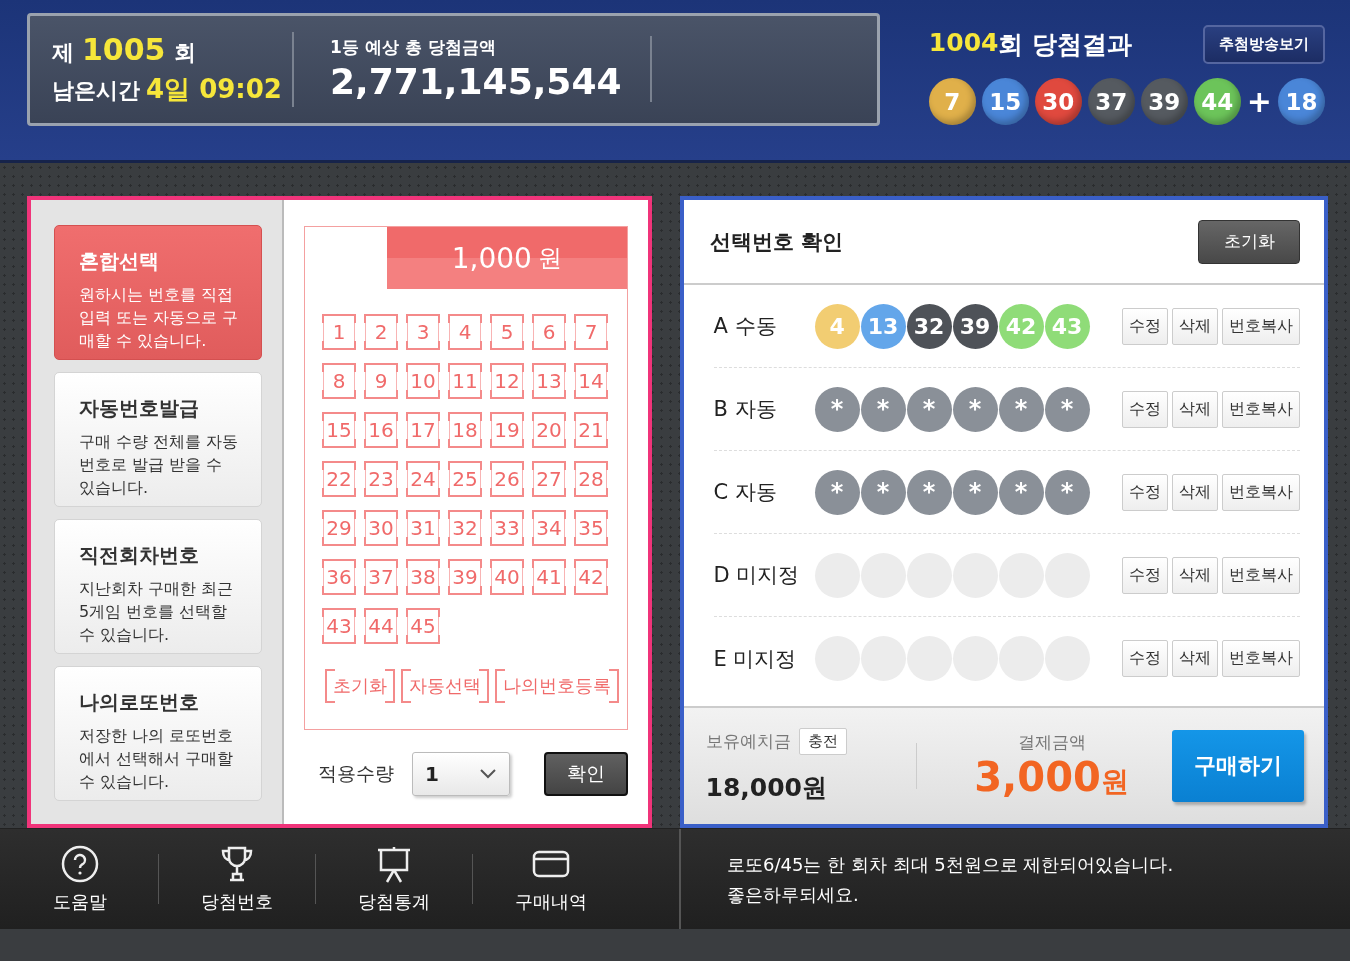 The width and height of the screenshot is (1350, 961). What do you see at coordinates (975, 326) in the screenshot?
I see `number-ball: 39` at bounding box center [975, 326].